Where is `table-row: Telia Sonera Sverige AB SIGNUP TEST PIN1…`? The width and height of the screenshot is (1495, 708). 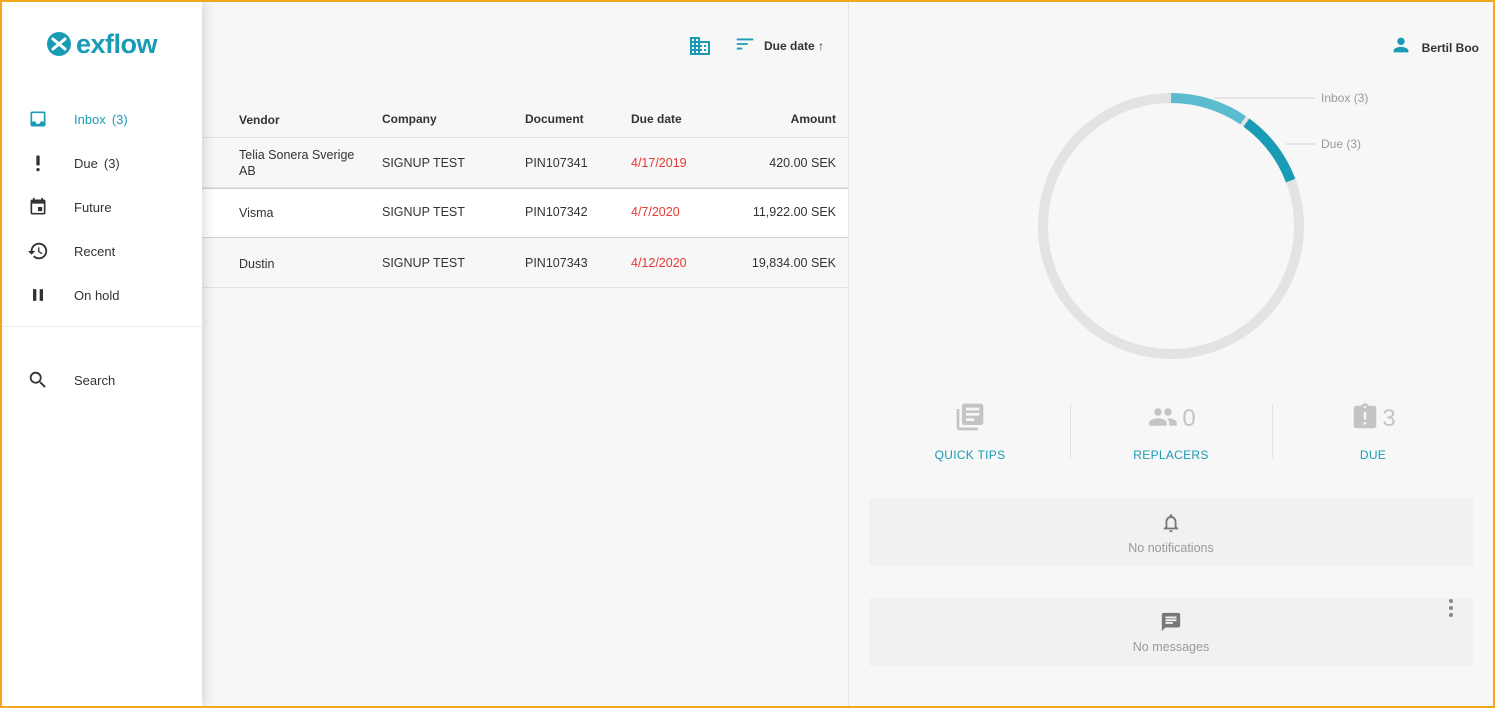
table-row: Telia Sonera Sverige AB SIGNUP TEST PIN1… is located at coordinates (525, 163).